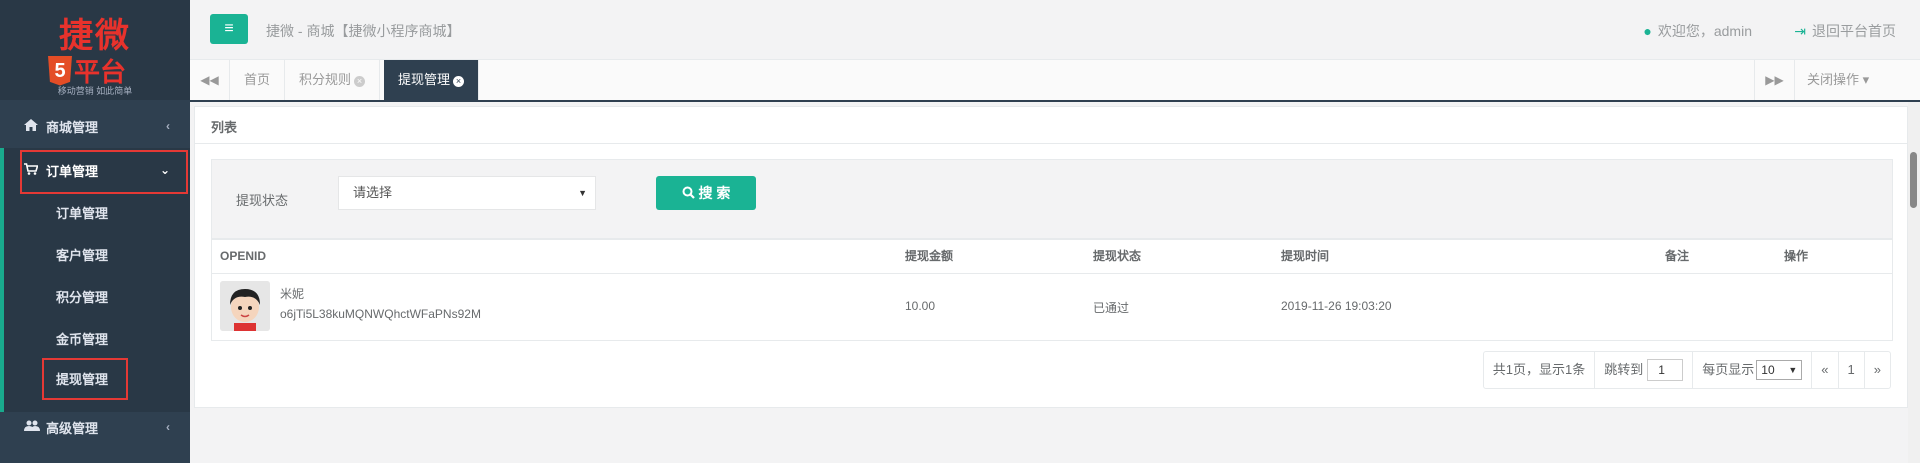 Image resolution: width=1920 pixels, height=463 pixels. What do you see at coordinates (1864, 79) in the screenshot?
I see `caret-down-icon: ▾` at bounding box center [1864, 79].